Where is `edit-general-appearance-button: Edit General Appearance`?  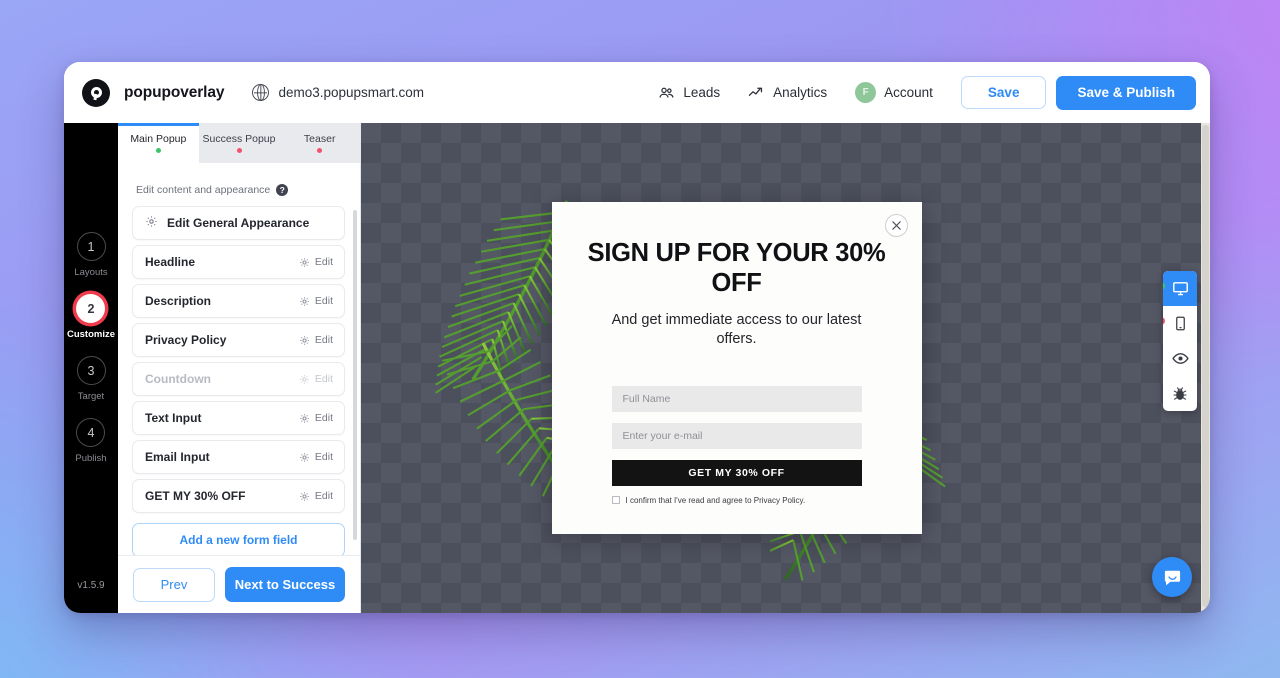
edit-general-appearance-button: Edit General Appearance is located at coordinates (238, 223).